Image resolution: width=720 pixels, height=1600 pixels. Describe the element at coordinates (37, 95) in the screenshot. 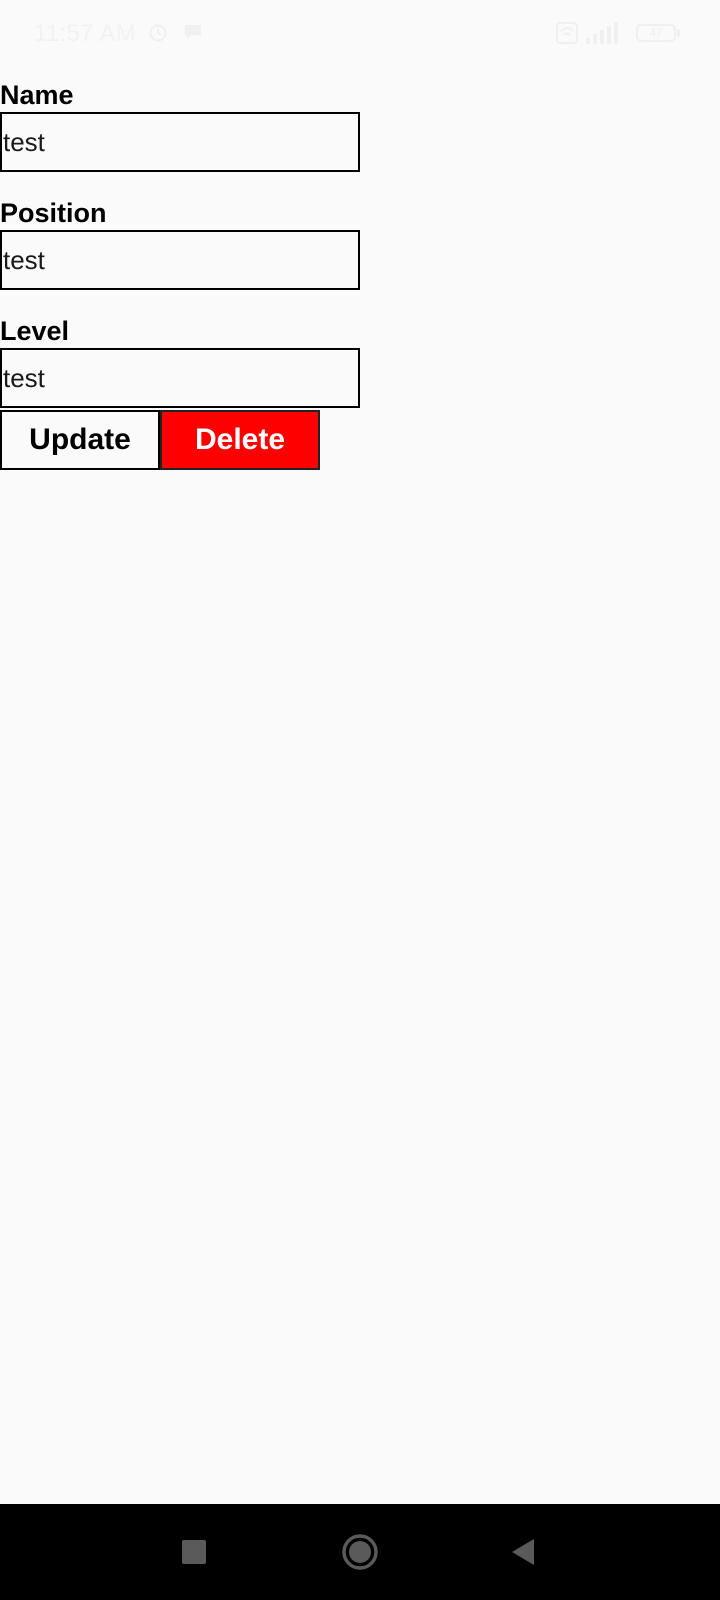

I see `name-label: Name` at that location.